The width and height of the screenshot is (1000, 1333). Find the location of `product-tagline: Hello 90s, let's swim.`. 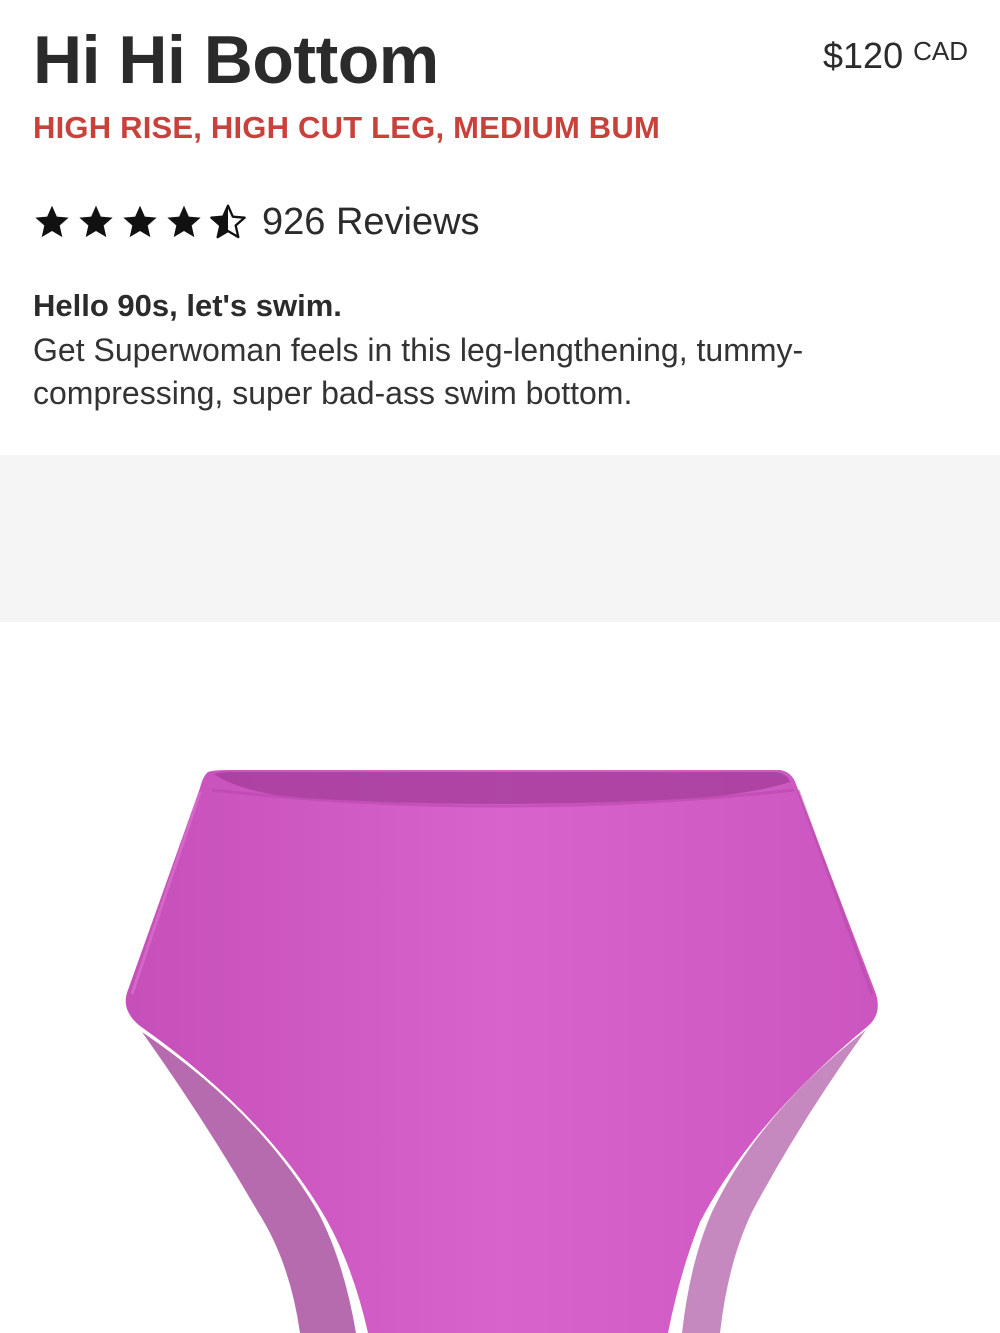

product-tagline: Hello 90s, let's swim. is located at coordinates (187, 305).